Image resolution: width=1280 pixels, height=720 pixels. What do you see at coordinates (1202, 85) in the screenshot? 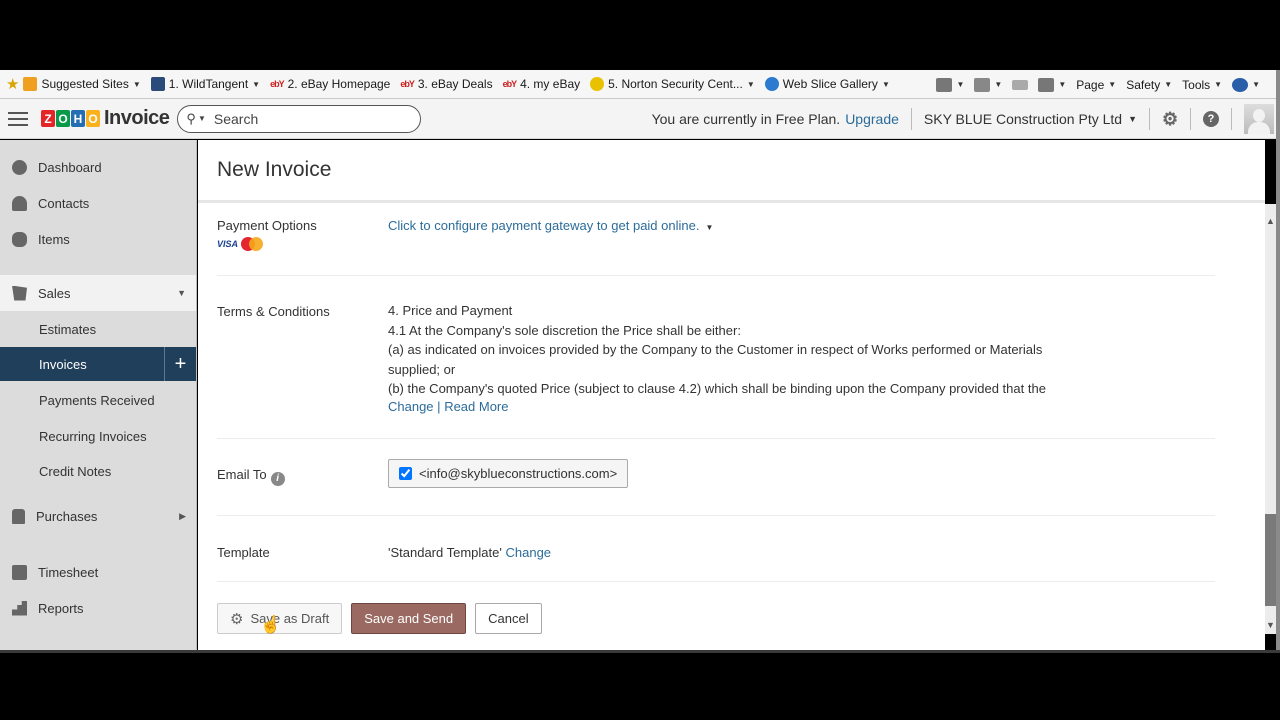
I see `tools-menu: Tools ▼` at bounding box center [1202, 85].